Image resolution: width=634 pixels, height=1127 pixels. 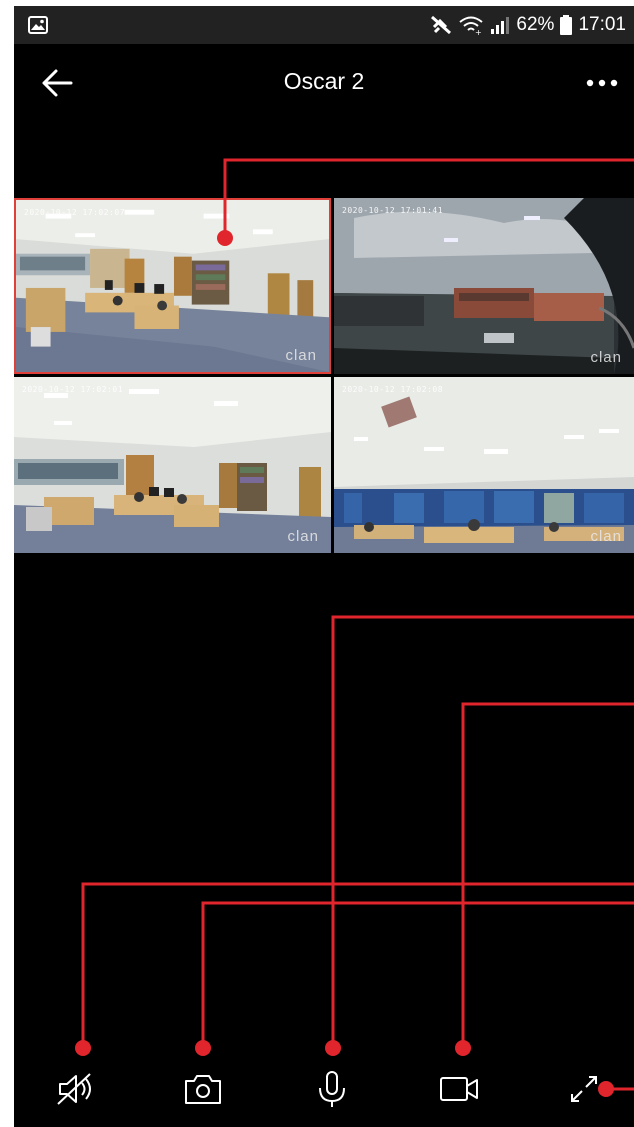 I want to click on wifi-icon: +, so click(x=471, y=25).